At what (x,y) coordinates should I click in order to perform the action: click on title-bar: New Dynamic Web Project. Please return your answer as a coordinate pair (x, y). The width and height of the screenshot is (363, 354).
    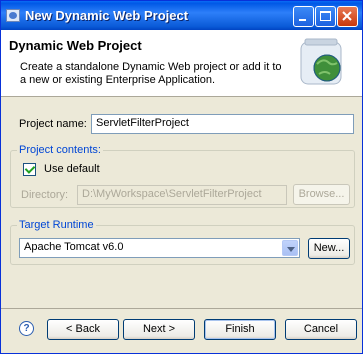
    Looking at the image, I should click on (181, 15).